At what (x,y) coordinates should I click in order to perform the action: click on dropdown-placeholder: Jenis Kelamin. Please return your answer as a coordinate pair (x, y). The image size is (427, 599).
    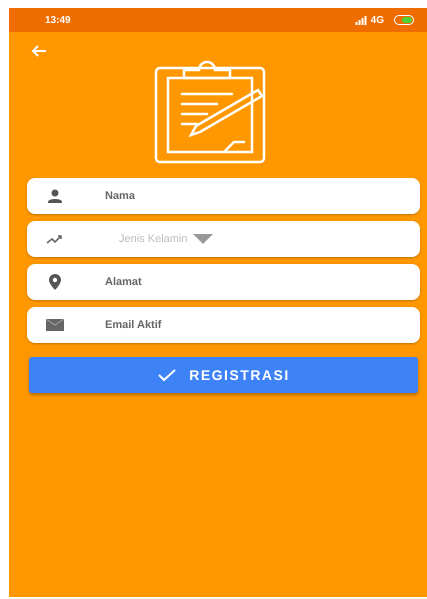
    Looking at the image, I should click on (153, 239).